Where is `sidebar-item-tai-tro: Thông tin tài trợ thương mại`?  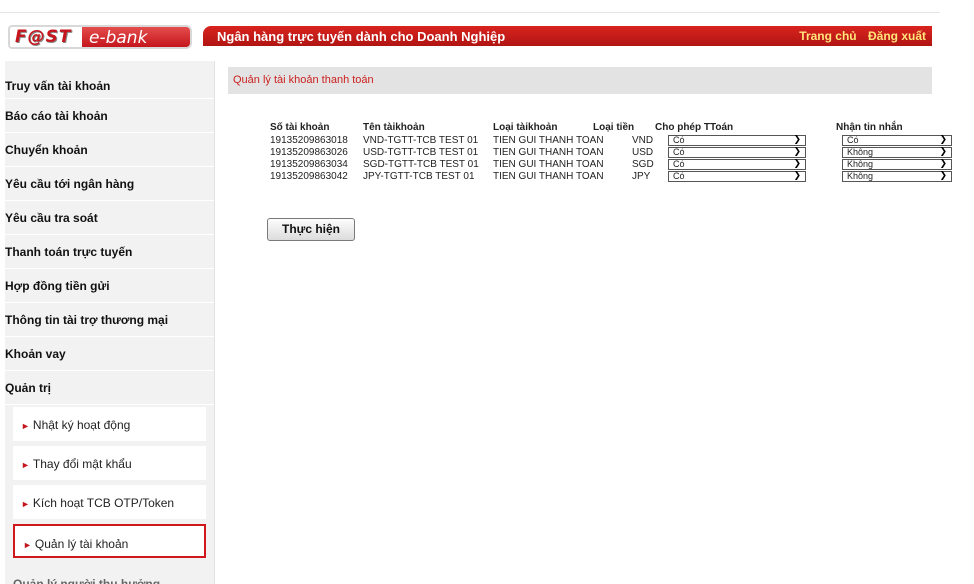
sidebar-item-tai-tro: Thông tin tài trợ thương mại is located at coordinates (109, 320).